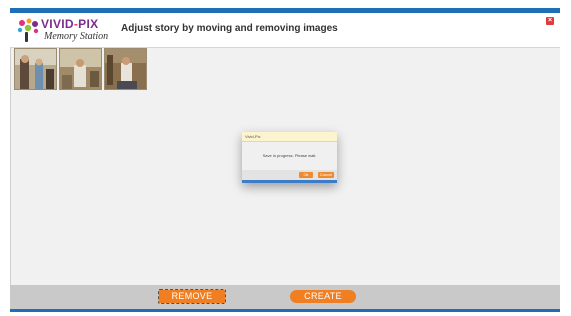 This screenshot has height=316, width=571. Describe the element at coordinates (289, 175) in the screenshot. I see `dialog-footer: Ok Cancel` at that location.